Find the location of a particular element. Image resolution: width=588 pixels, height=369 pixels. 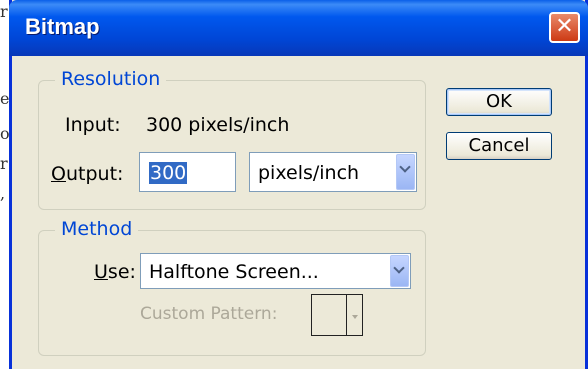

use-label-mnemonic: U is located at coordinates (101, 272).